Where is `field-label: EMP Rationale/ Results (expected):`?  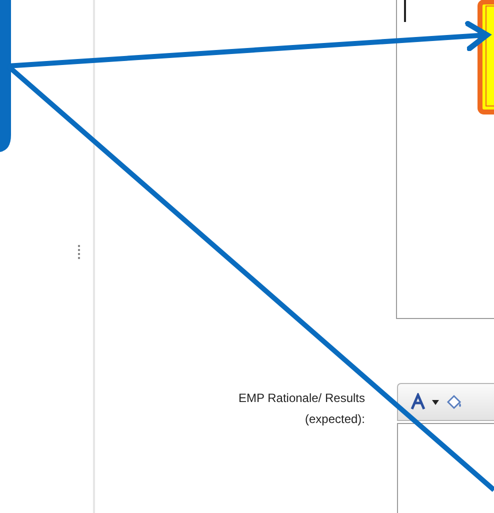 field-label: EMP Rationale/ Results (expected): is located at coordinates (301, 409).